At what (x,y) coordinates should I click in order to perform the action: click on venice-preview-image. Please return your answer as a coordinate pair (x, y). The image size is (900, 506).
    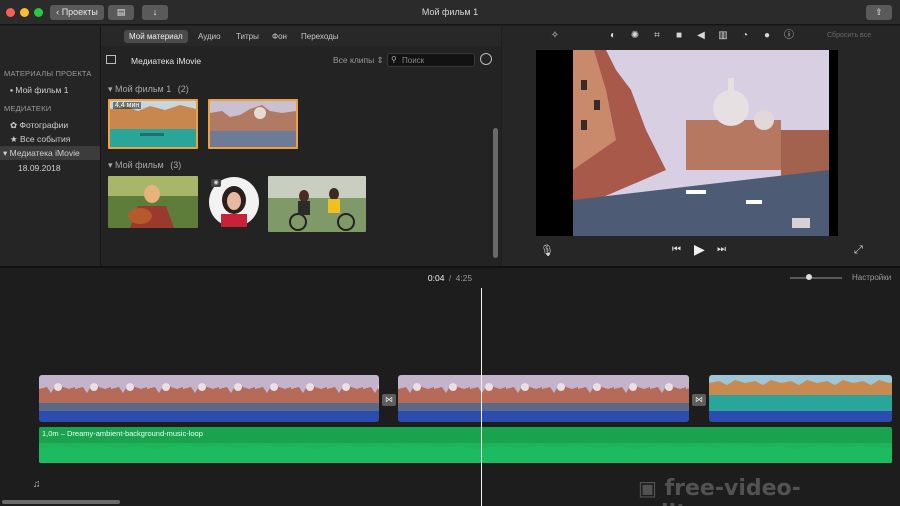
    Looking at the image, I should click on (687, 143).